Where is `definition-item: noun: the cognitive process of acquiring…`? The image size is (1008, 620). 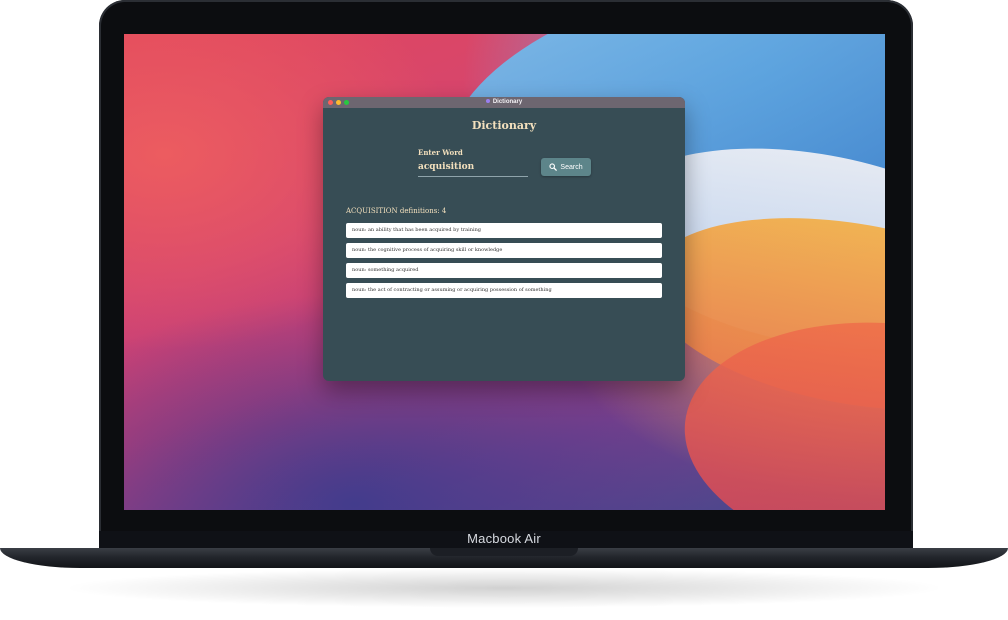 definition-item: noun: the cognitive process of acquiring… is located at coordinates (504, 250).